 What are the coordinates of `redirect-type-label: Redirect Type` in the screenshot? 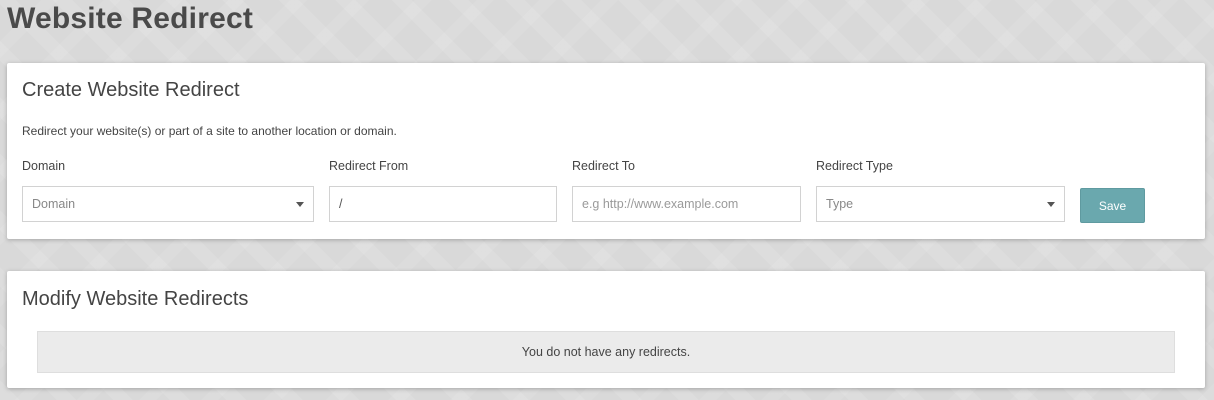 It's located at (854, 166).